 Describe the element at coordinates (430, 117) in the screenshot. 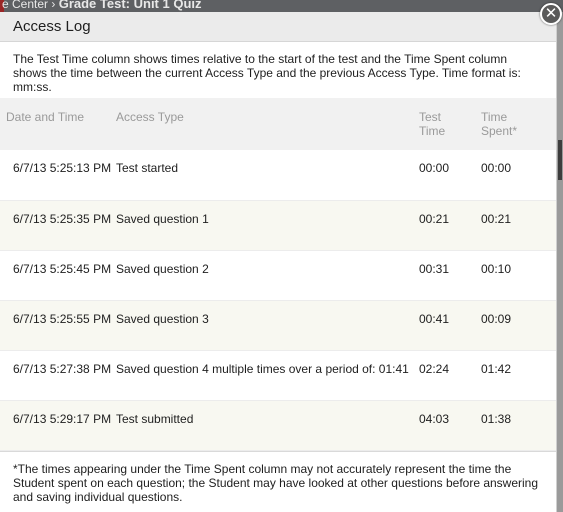

I see `test-time-header-line1: Test` at that location.